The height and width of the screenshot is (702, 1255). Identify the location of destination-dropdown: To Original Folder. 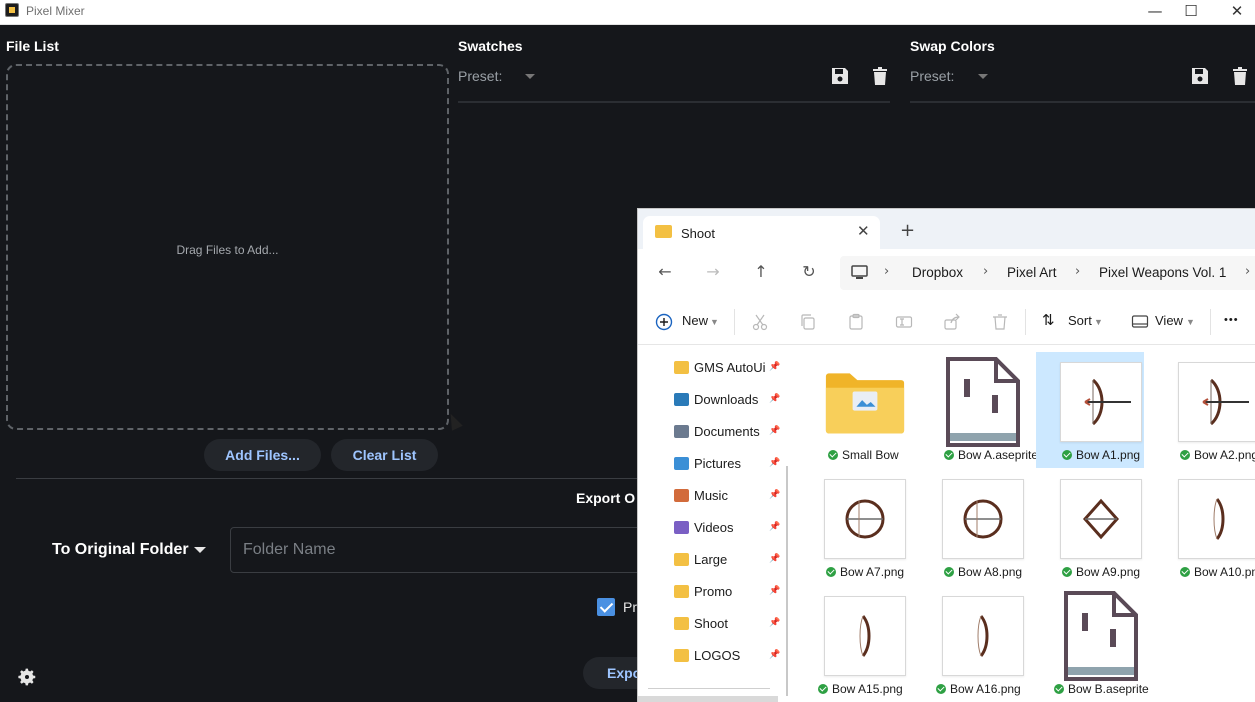
(120, 550).